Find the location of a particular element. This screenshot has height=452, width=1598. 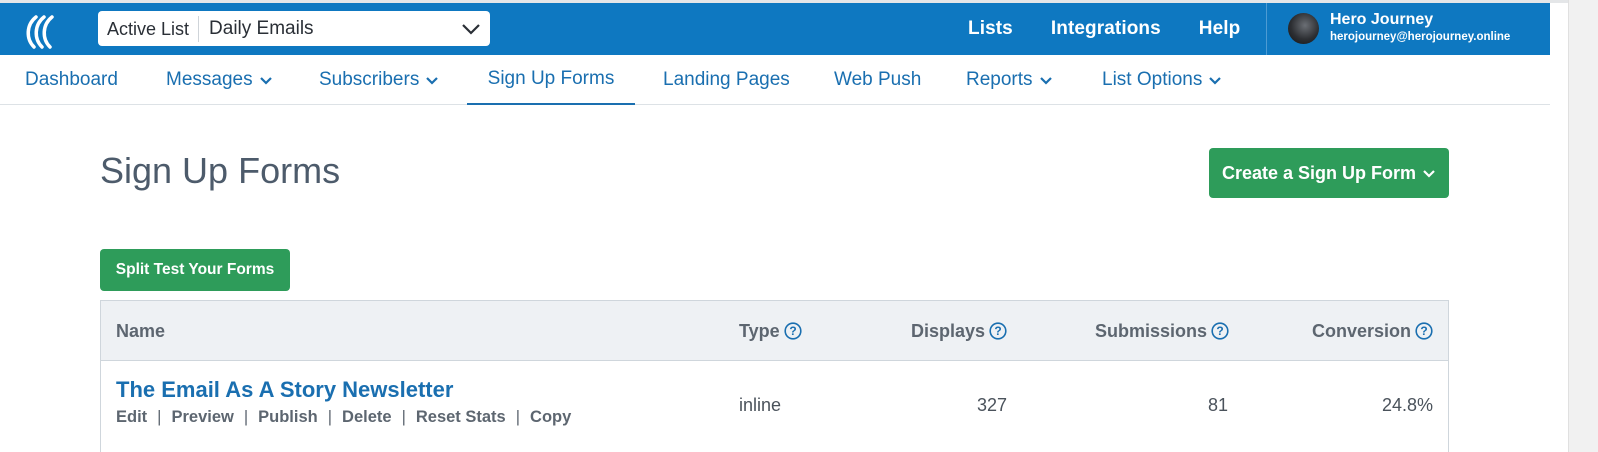

column-label: Displays is located at coordinates (948, 330).